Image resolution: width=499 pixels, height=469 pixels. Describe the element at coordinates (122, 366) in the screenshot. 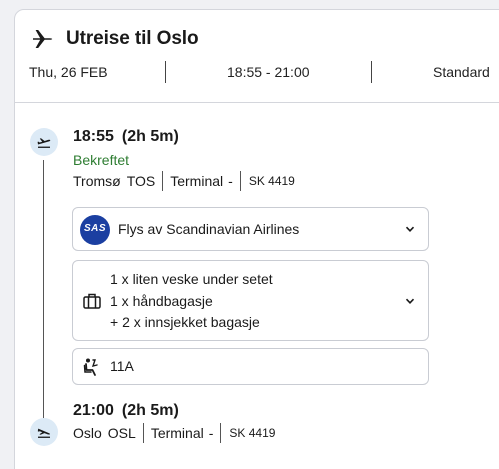

I see `seat-number: 11A` at that location.